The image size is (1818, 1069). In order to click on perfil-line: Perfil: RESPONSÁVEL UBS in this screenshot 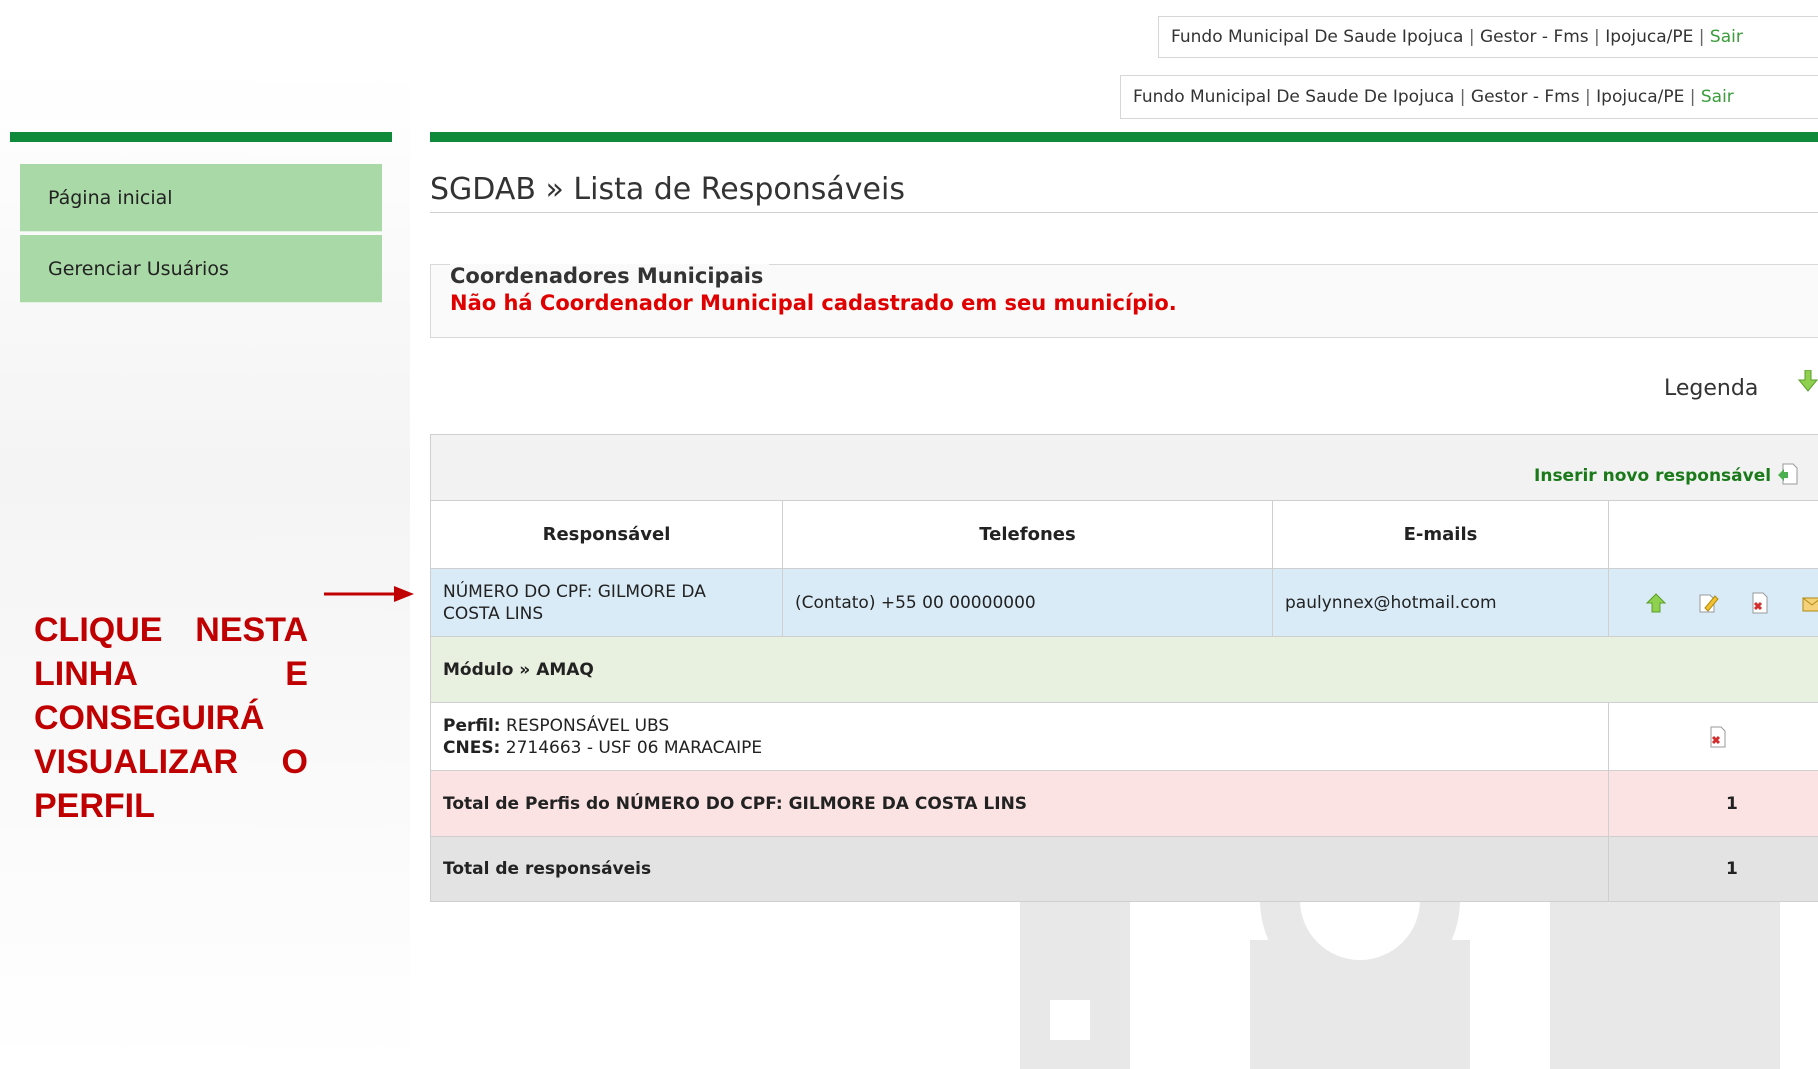, I will do `click(556, 726)`.